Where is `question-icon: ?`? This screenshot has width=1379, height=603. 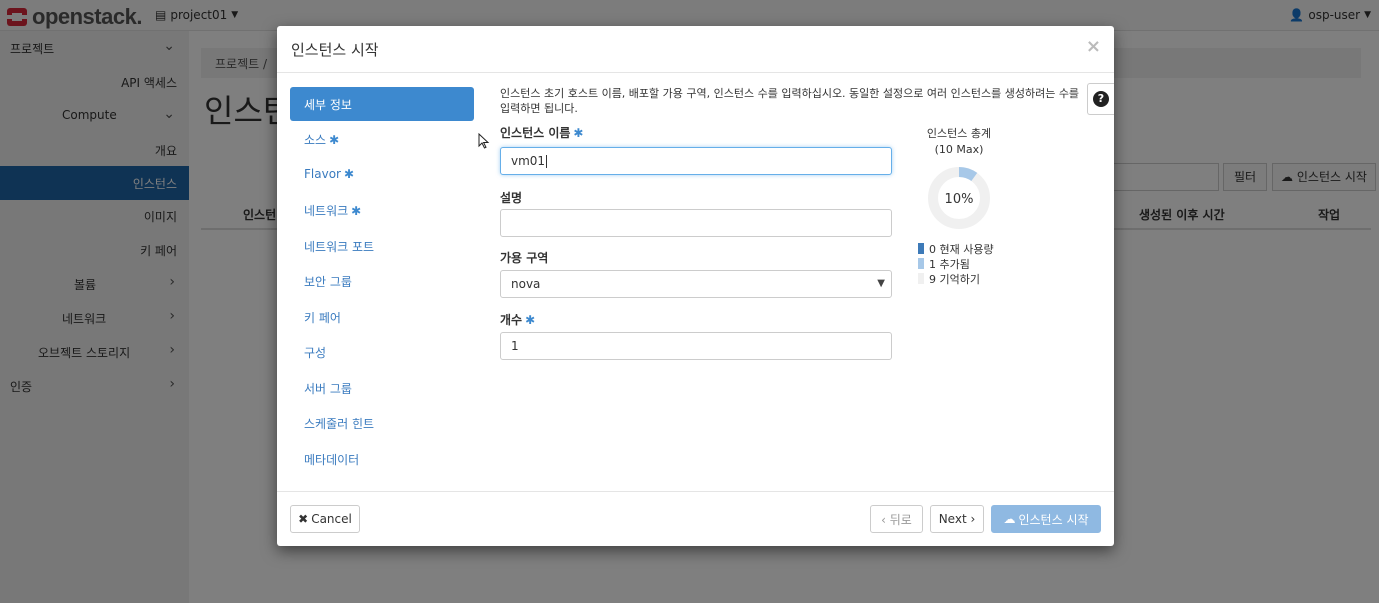
question-icon: ? is located at coordinates (1101, 99).